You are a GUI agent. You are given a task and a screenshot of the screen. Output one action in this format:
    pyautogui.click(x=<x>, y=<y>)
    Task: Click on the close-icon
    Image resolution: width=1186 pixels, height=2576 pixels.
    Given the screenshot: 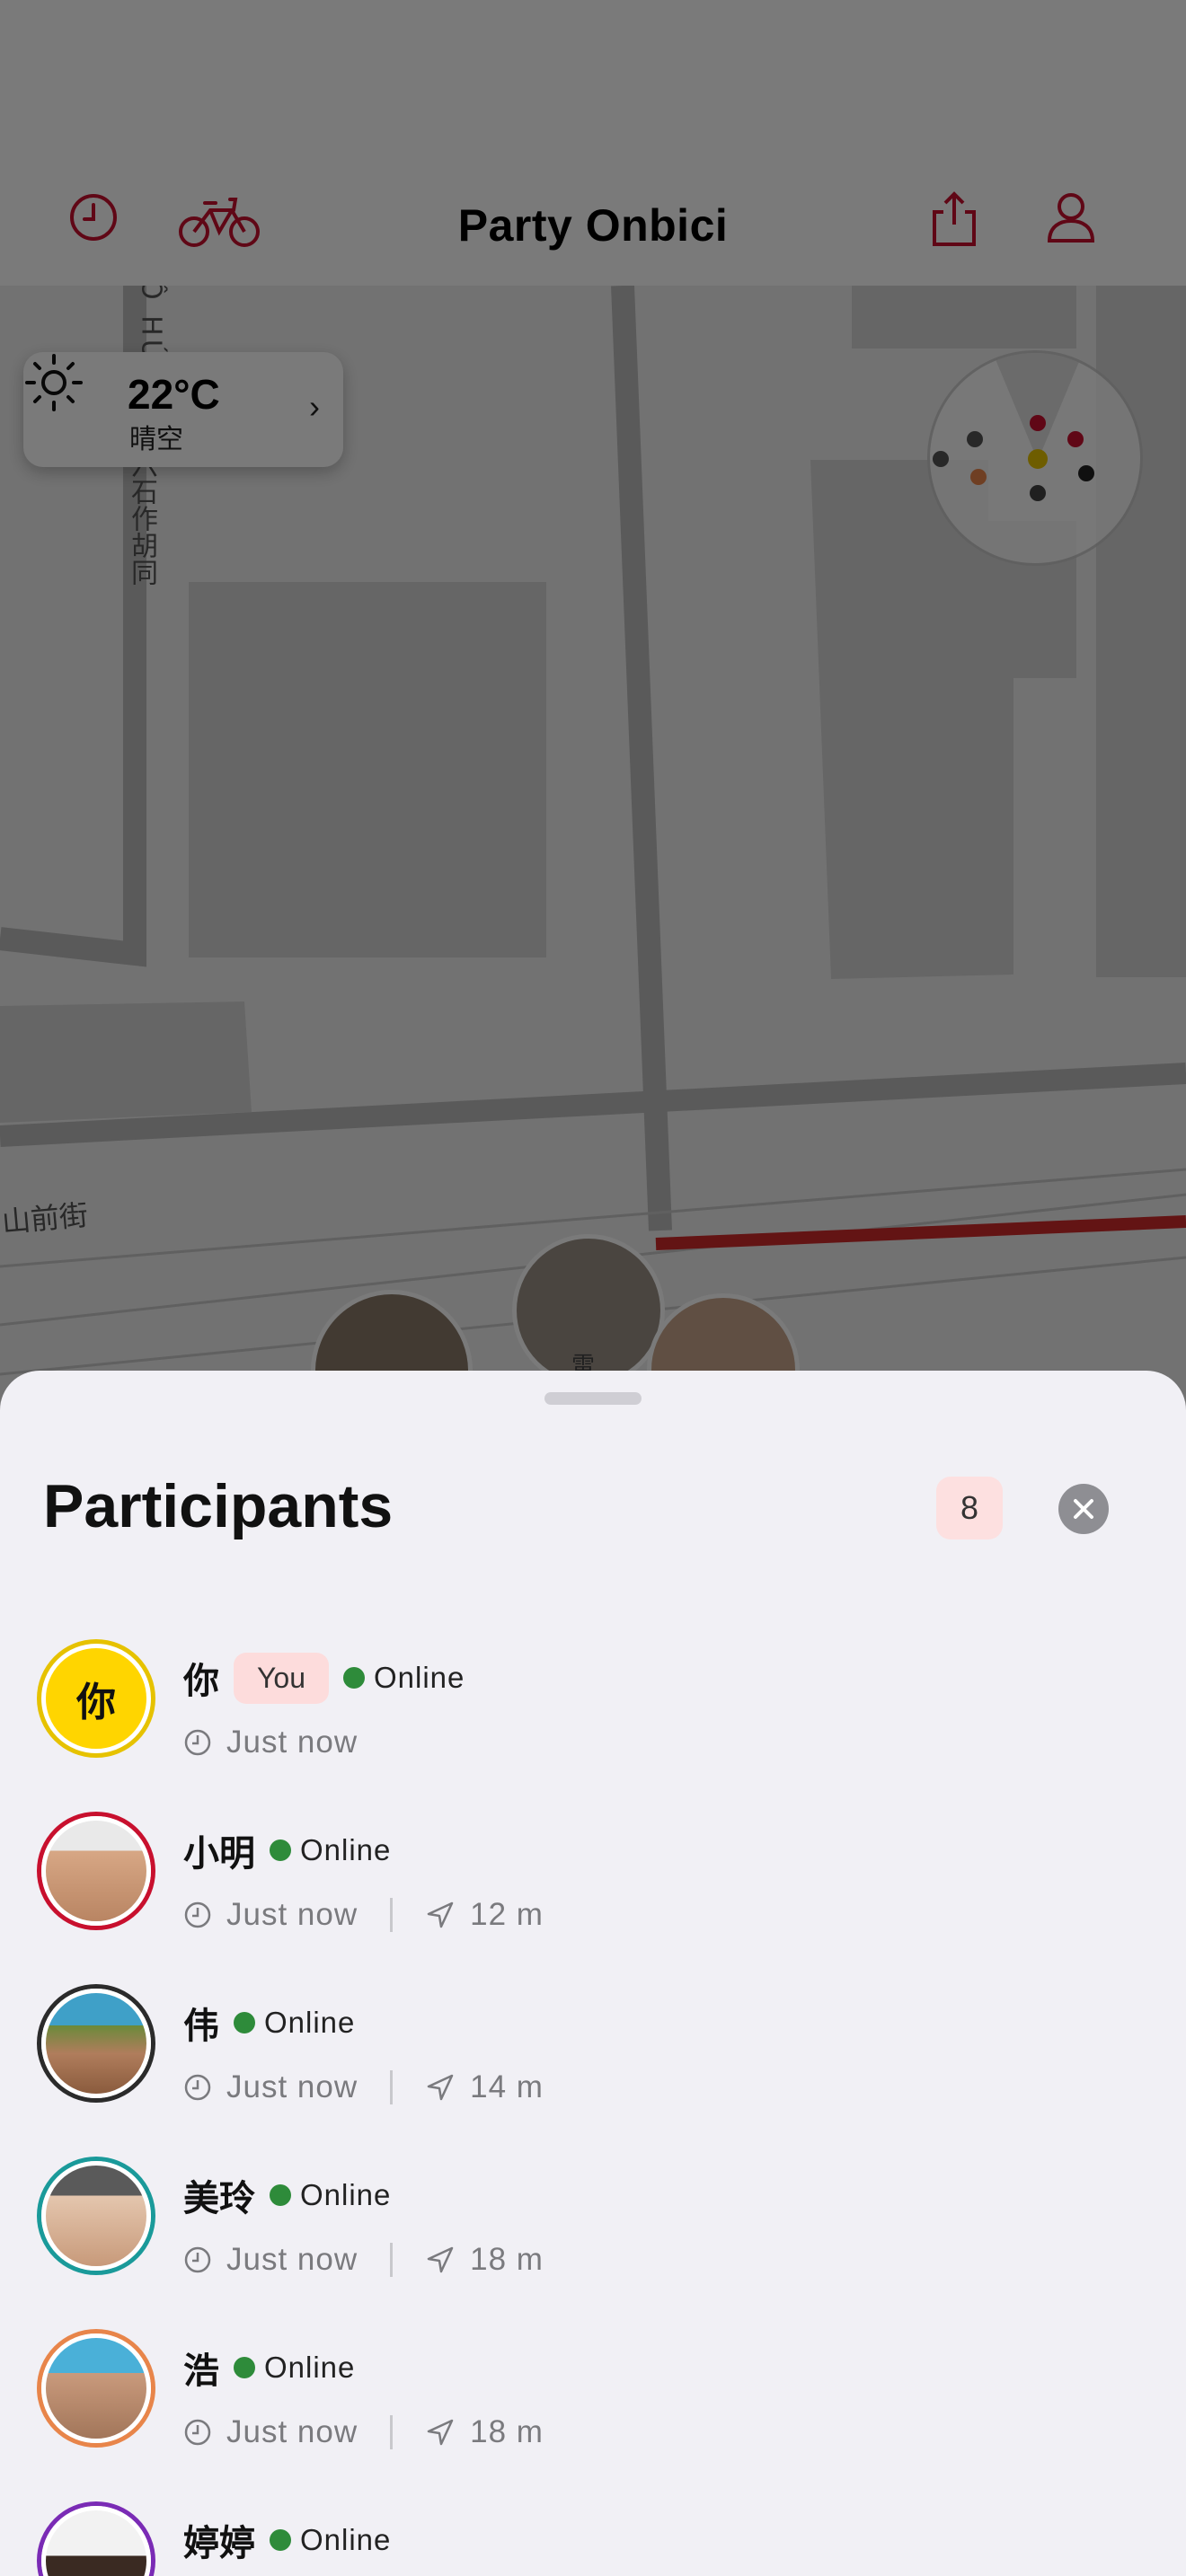 What is the action you would take?
    pyautogui.click(x=1083, y=1509)
    